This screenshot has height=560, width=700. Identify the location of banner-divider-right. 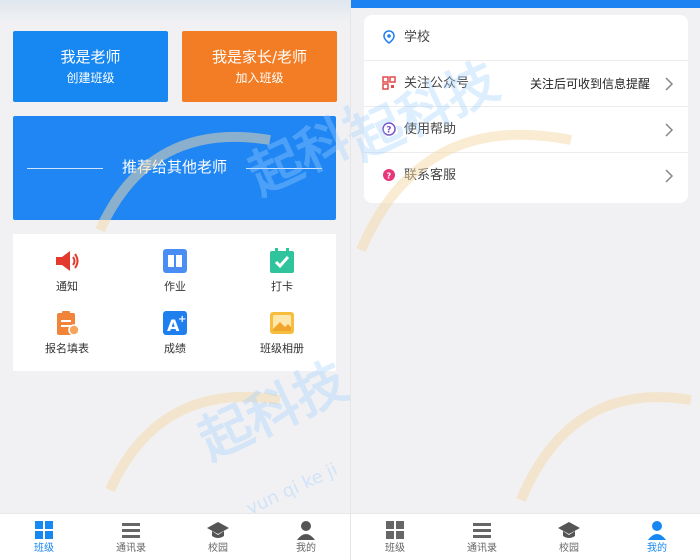
(284, 168).